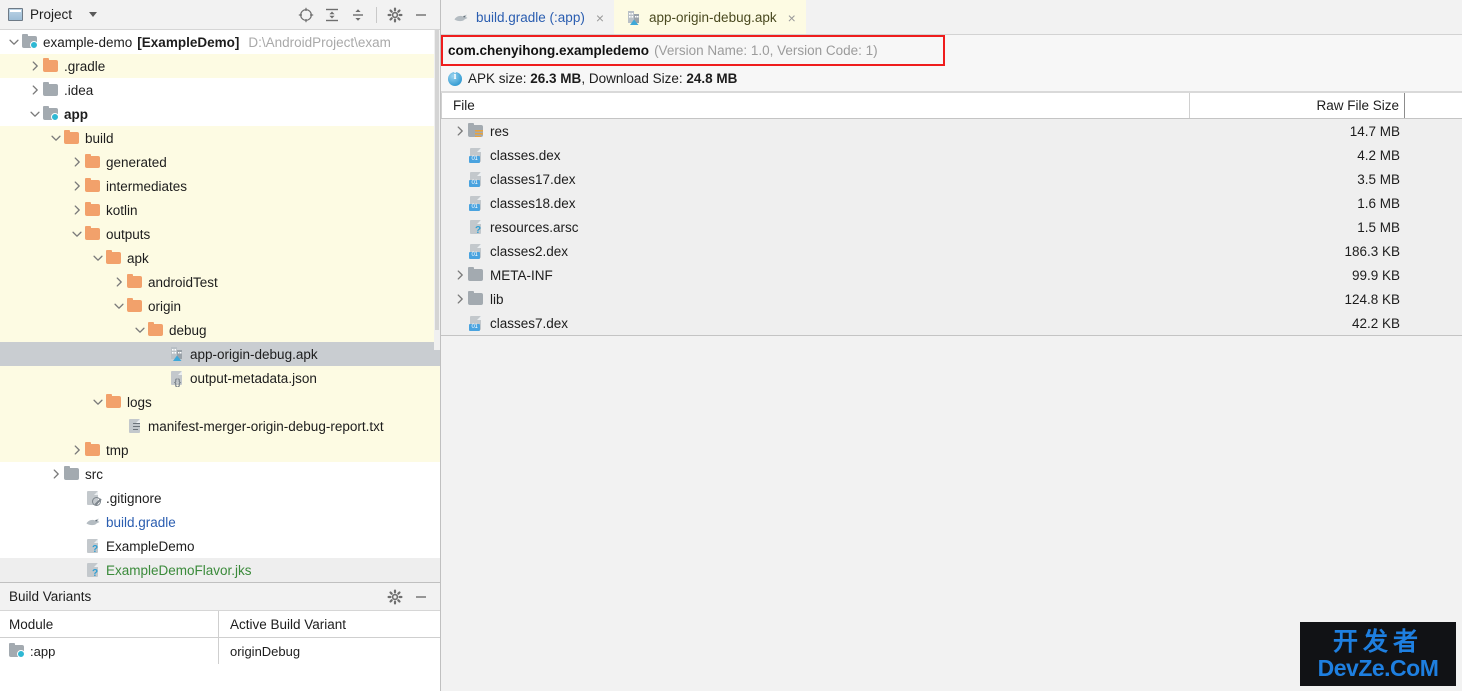 The width and height of the screenshot is (1462, 691). What do you see at coordinates (815, 227) in the screenshot?
I see `apk-entry-name-cell: ? resources.arsc` at bounding box center [815, 227].